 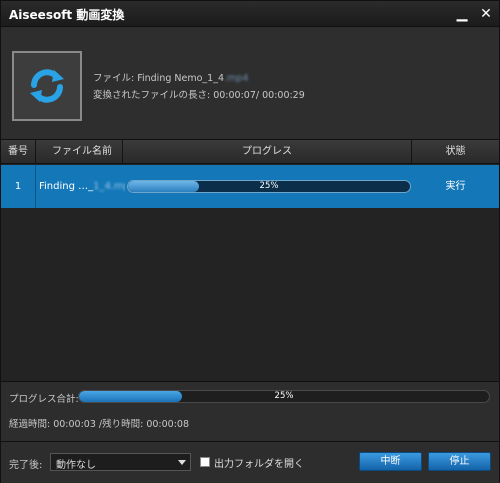 I want to click on total-progress-bar: 25%, so click(x=284, y=396).